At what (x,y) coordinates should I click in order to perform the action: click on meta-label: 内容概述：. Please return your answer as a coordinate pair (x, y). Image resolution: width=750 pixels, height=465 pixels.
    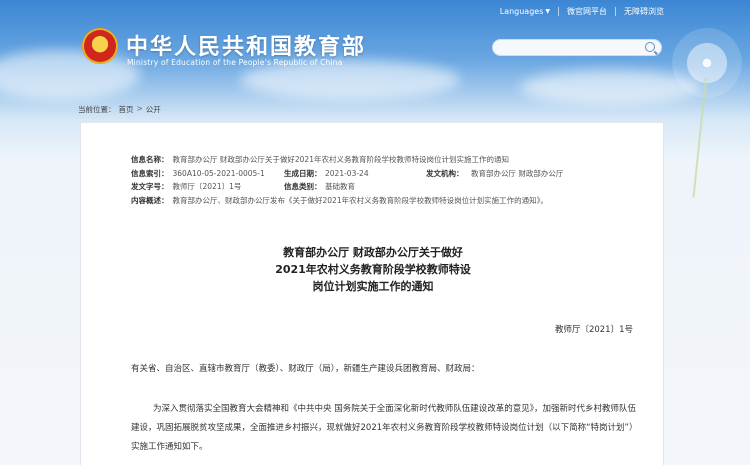
    Looking at the image, I should click on (150, 200).